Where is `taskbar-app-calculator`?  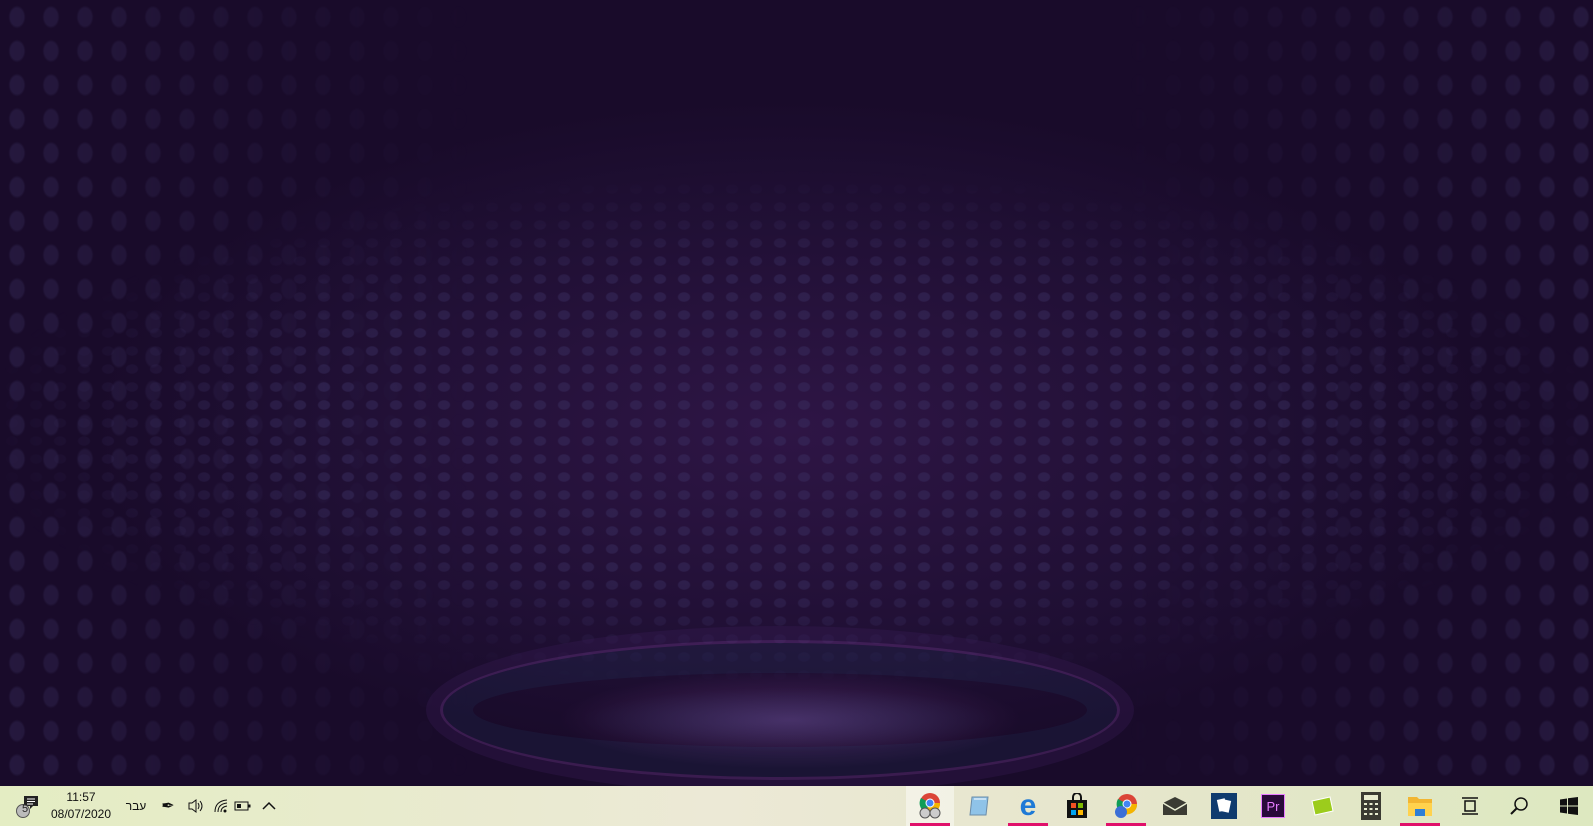
taskbar-app-calculator is located at coordinates (1371, 806).